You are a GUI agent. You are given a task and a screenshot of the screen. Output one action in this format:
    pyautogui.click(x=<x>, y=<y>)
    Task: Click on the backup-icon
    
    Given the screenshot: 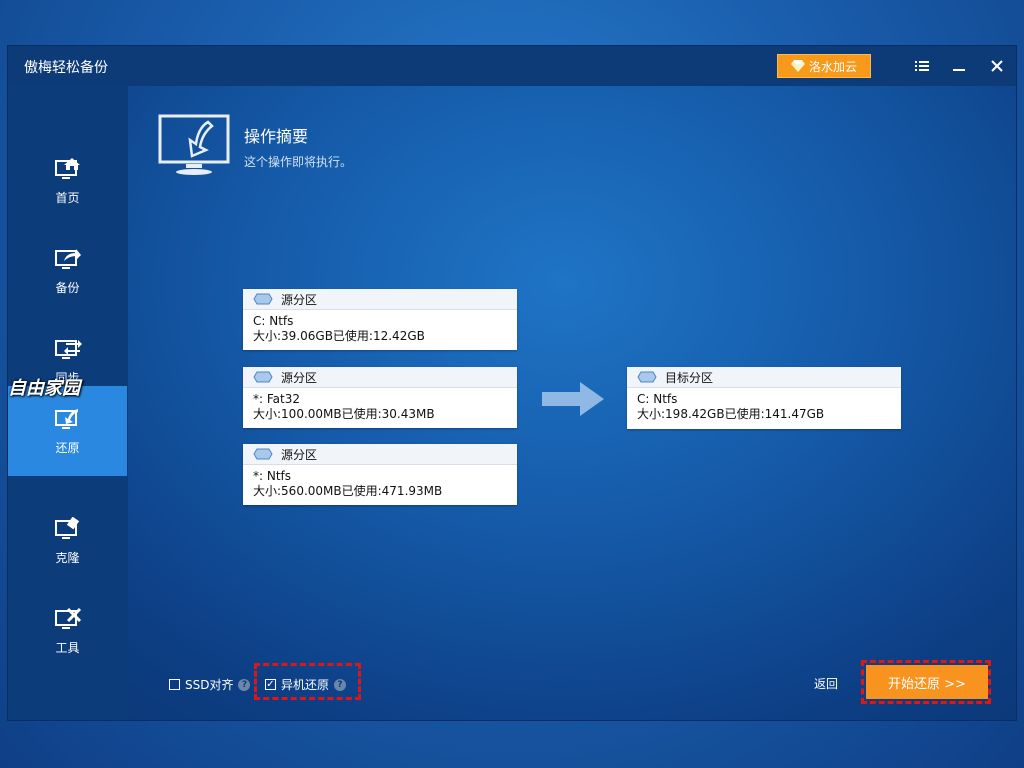 What is the action you would take?
    pyautogui.click(x=67, y=258)
    